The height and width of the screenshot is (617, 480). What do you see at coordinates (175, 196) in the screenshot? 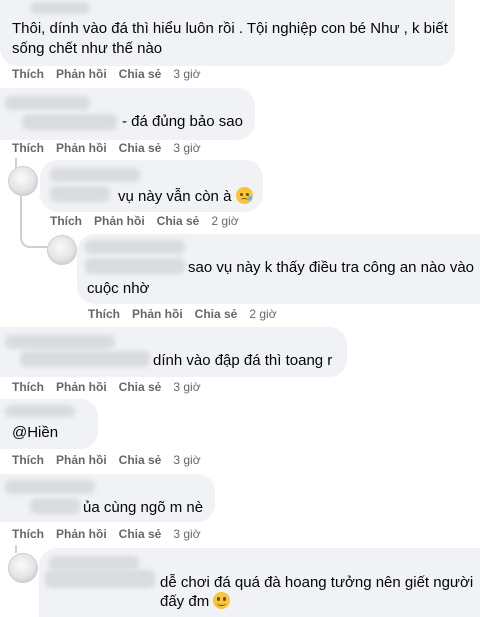
I see `comment-text-content: vụ này vẫn còn à` at bounding box center [175, 196].